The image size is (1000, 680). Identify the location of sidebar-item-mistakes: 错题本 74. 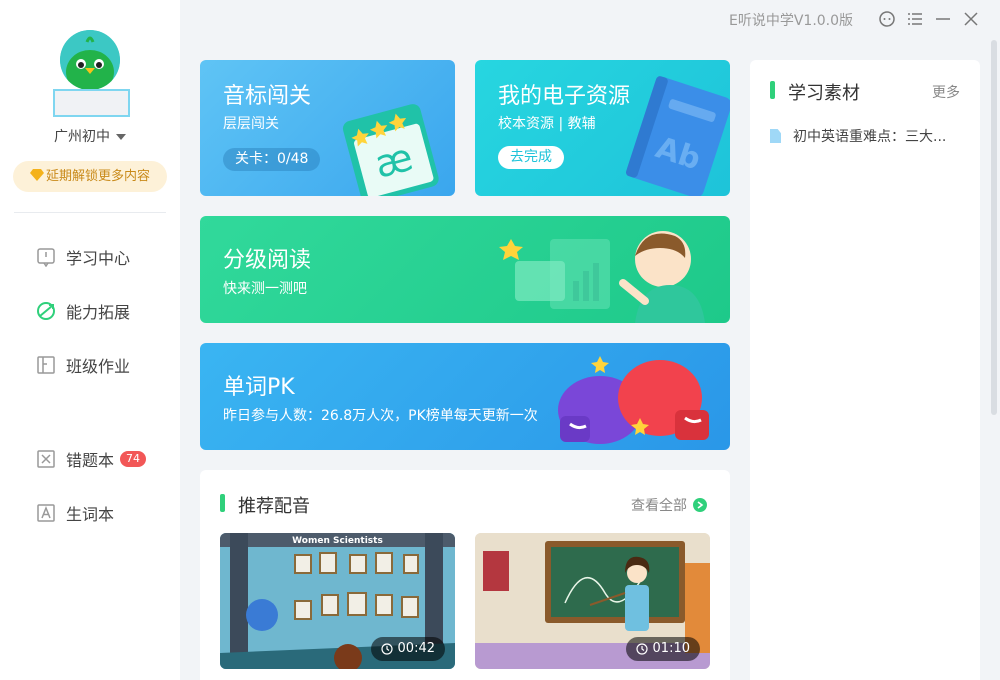
(91, 459).